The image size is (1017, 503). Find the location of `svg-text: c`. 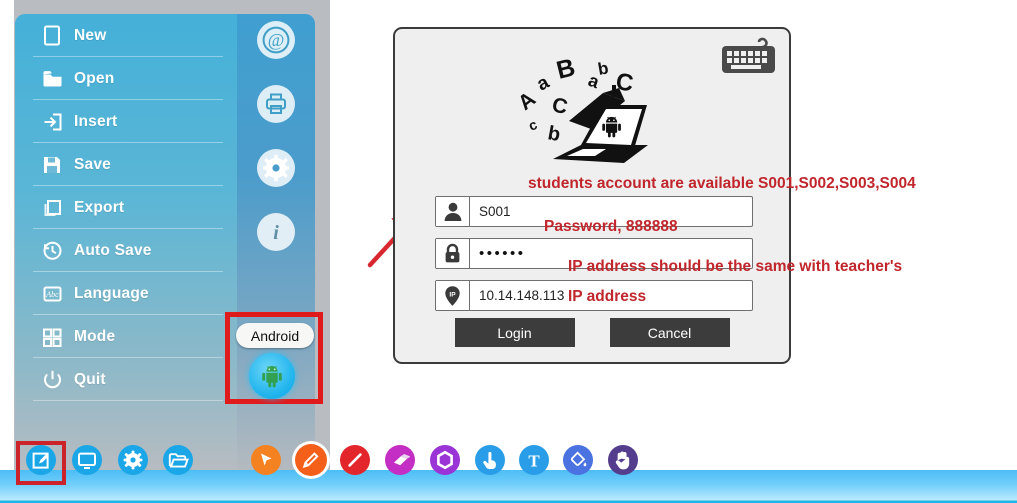

svg-text: c is located at coordinates (532, 125).